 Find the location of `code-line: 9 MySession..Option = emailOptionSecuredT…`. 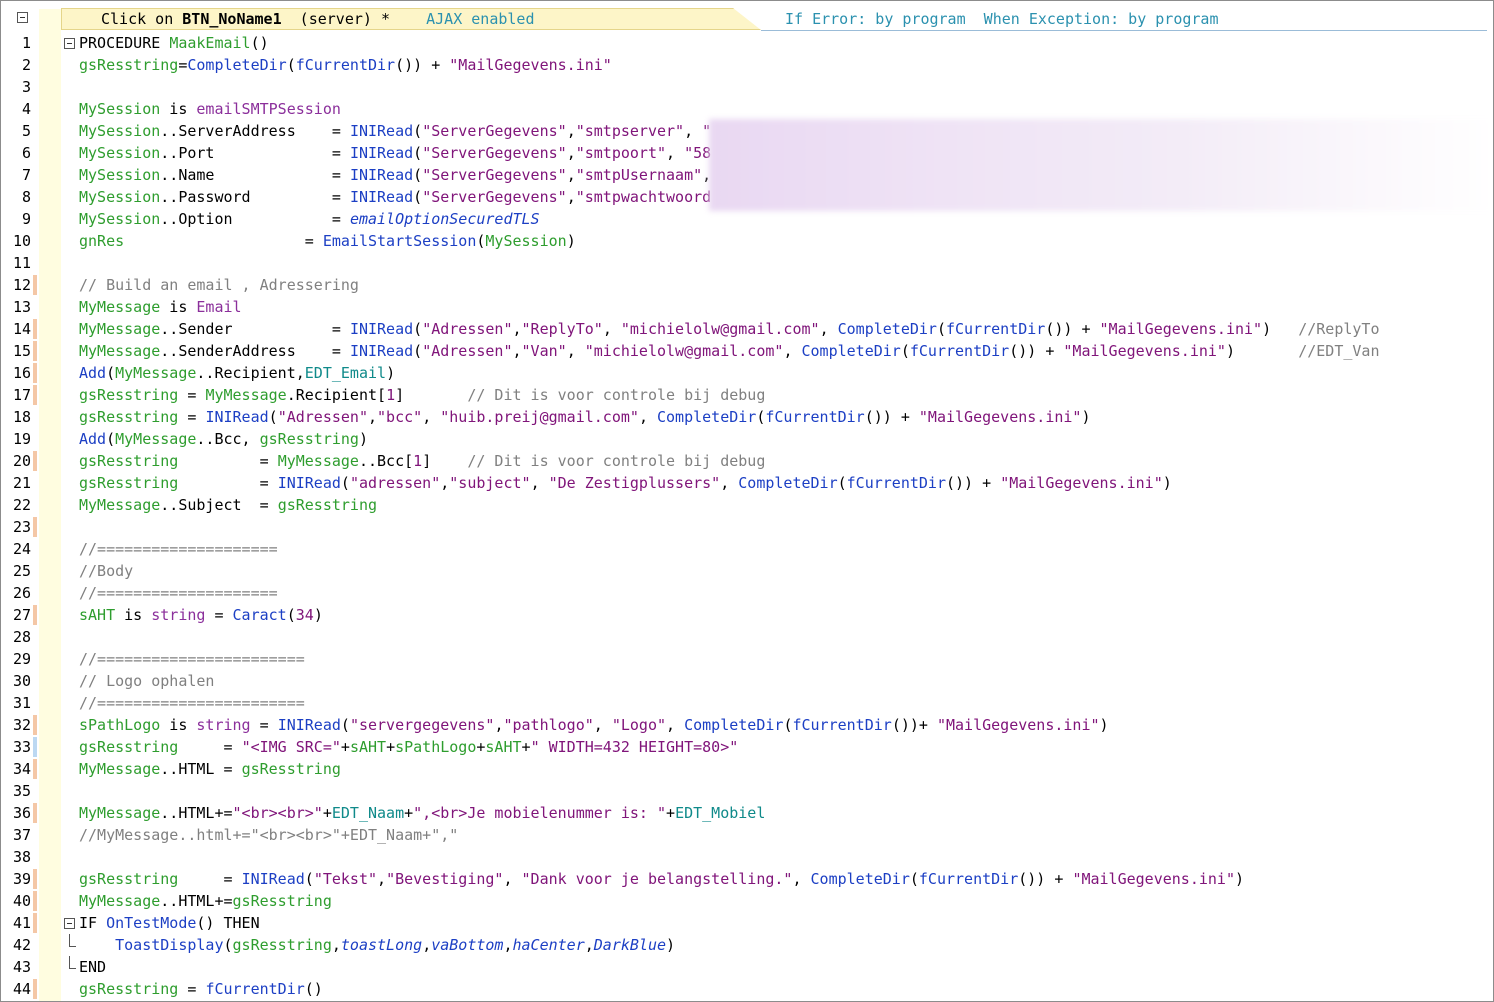

code-line: 9 MySession..Option = emailOptionSecuredT… is located at coordinates (747, 219).